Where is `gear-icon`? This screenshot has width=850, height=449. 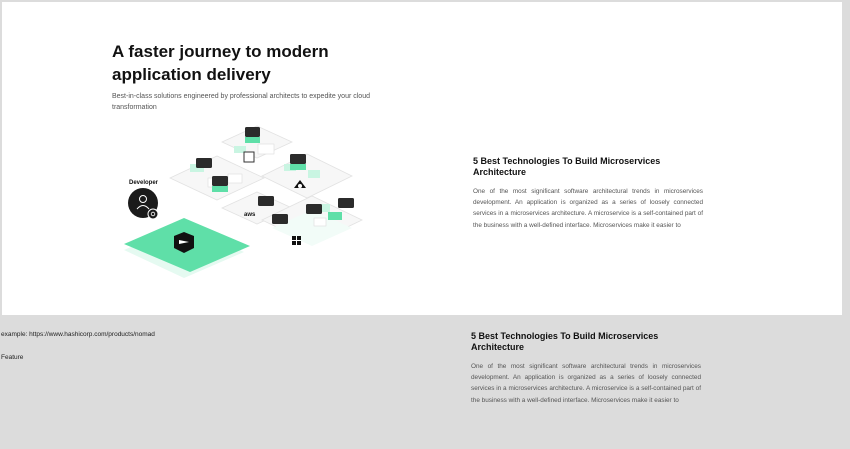
gear-icon is located at coordinates (153, 214).